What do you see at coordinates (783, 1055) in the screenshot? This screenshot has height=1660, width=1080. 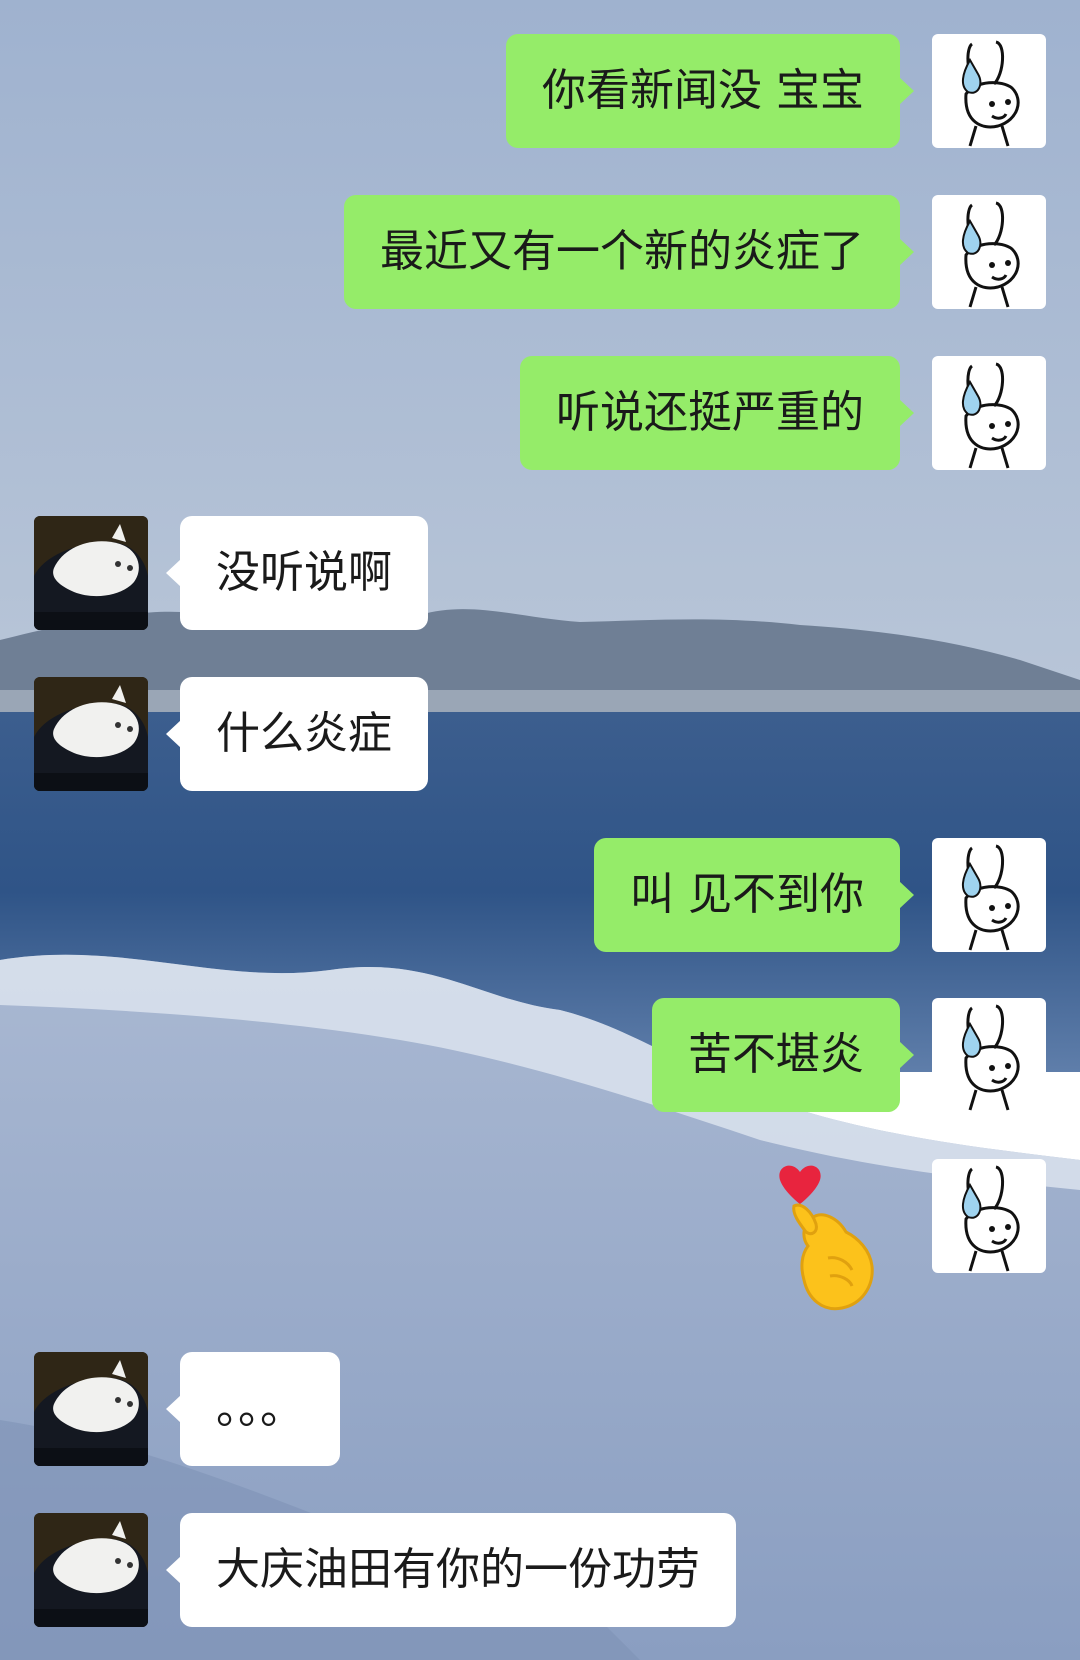 I see `message-bubble-sent: 苦不堪炎` at bounding box center [783, 1055].